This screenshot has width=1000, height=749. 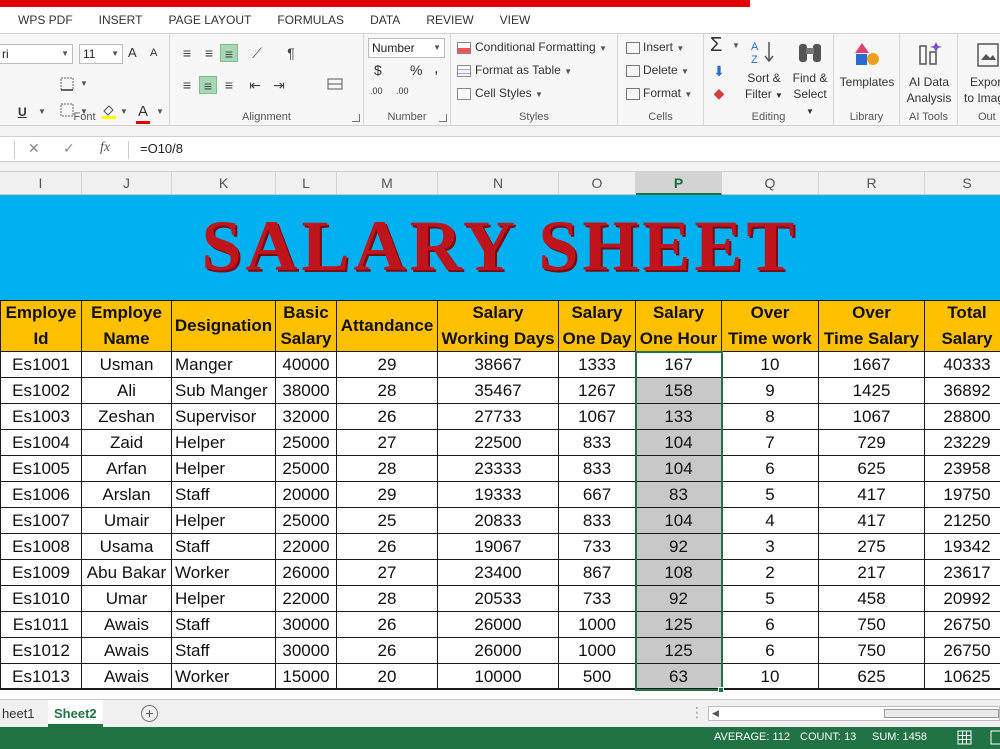 What do you see at coordinates (387, 326) in the screenshot?
I see `header-attendance: Attandance` at bounding box center [387, 326].